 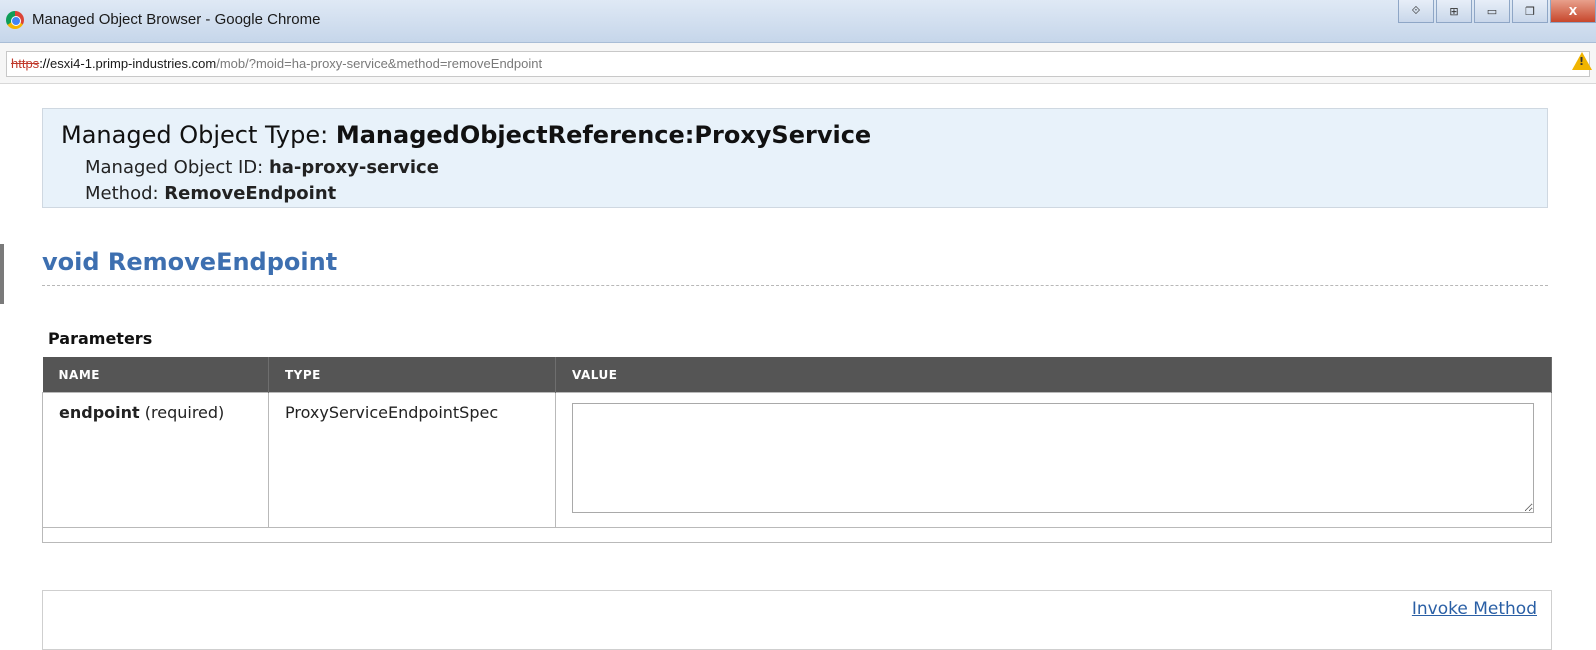 I want to click on method-value: RemoveEndpoint, so click(x=250, y=193).